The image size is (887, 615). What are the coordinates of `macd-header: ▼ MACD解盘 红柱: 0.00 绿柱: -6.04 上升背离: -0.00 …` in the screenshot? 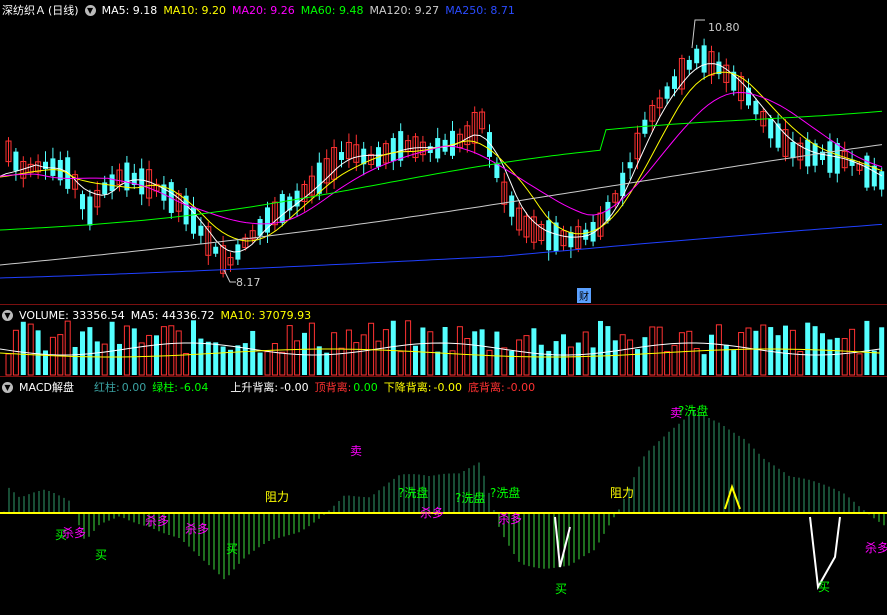 It's located at (268, 387).